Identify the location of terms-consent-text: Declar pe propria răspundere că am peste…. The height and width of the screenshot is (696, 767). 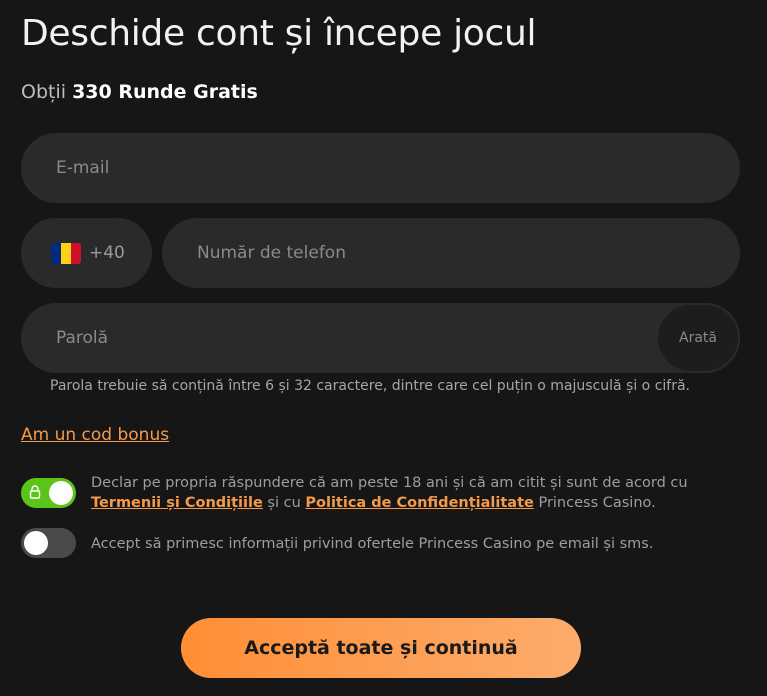
(421, 493).